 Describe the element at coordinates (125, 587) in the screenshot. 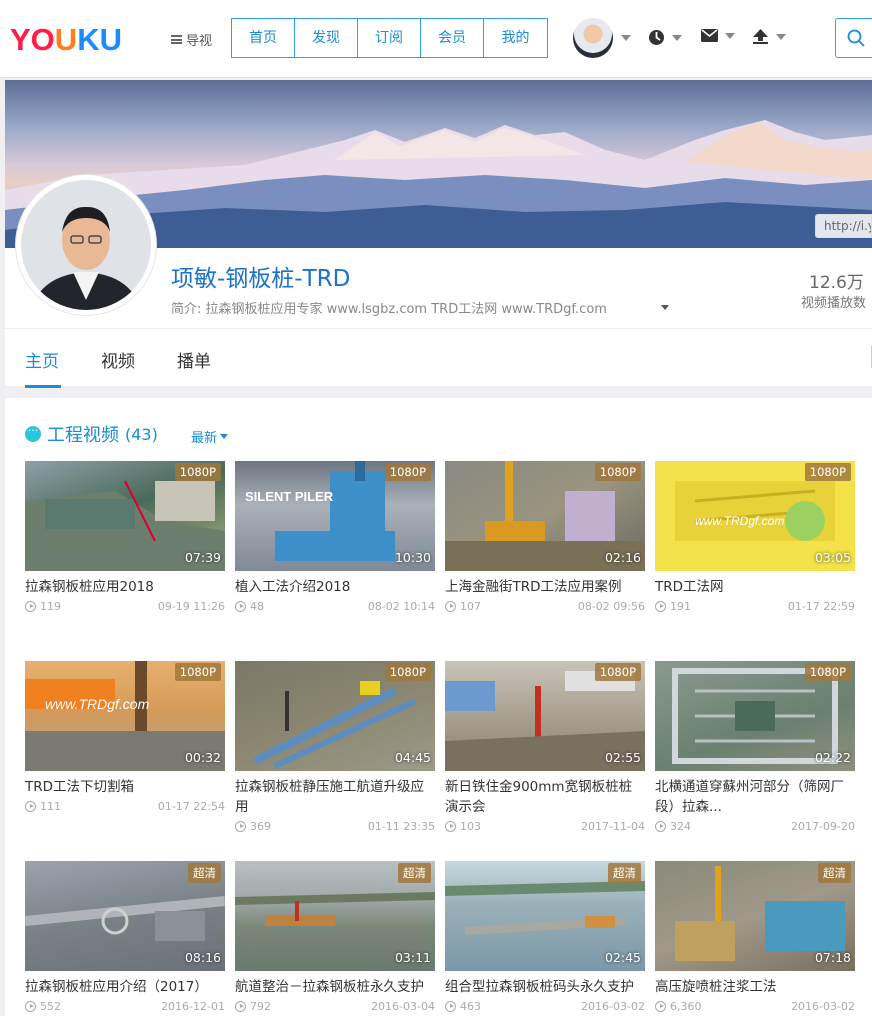

I see `video-title: 拉森钢板桩应用2018` at that location.